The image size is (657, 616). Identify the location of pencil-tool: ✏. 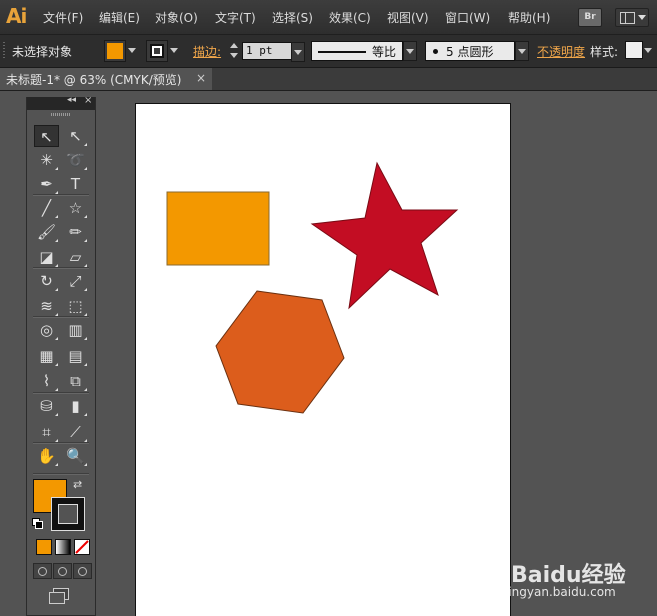
(75, 232).